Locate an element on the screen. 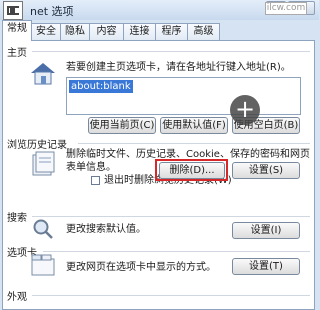 This screenshot has width=320, height=310. search-settings-button: 设置(I) is located at coordinates (266, 230).